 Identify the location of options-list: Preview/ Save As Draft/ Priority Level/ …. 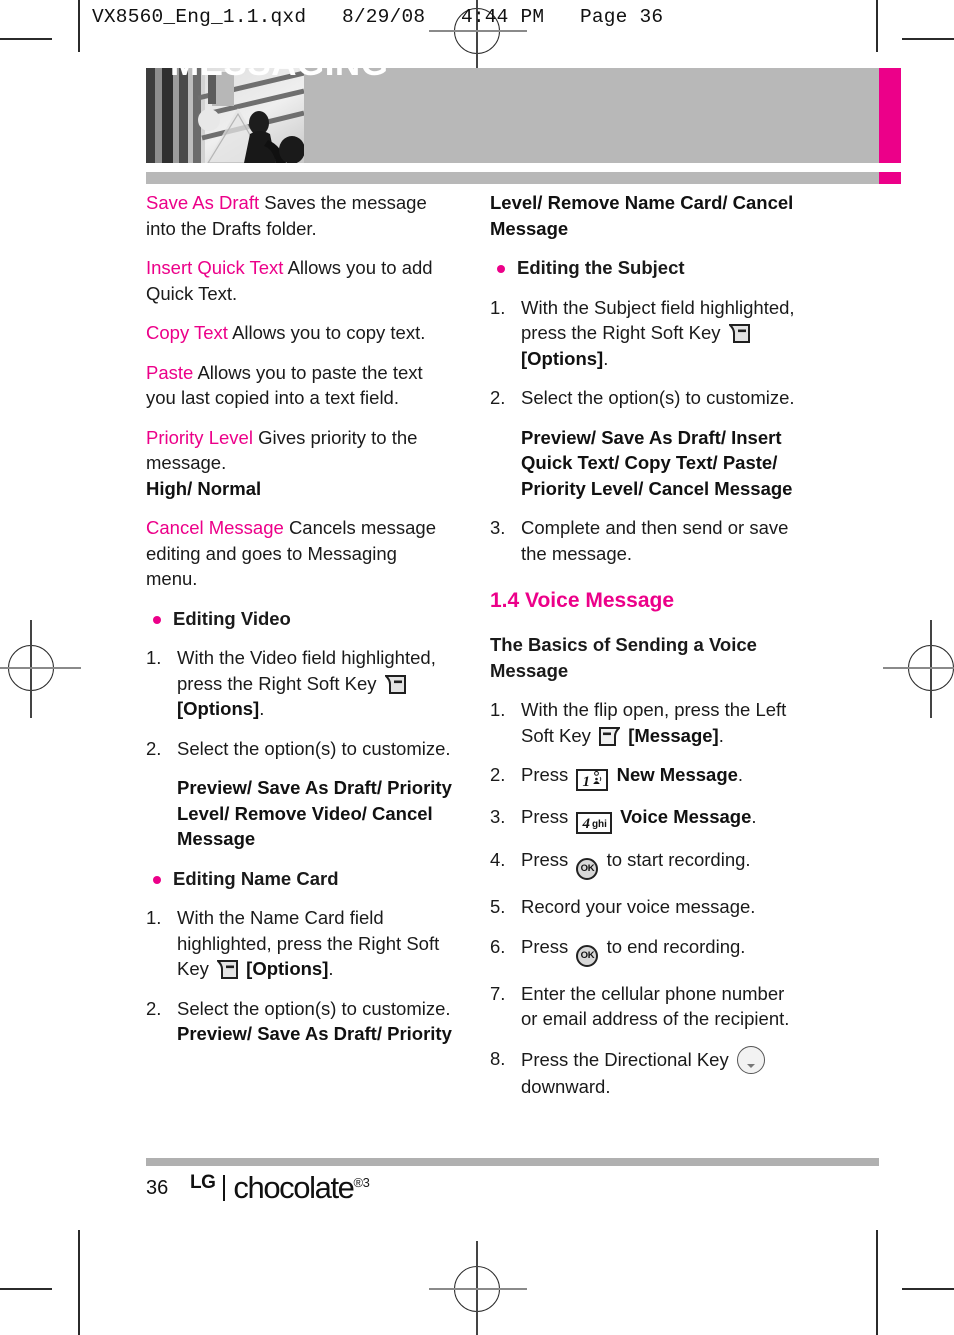
(299, 813).